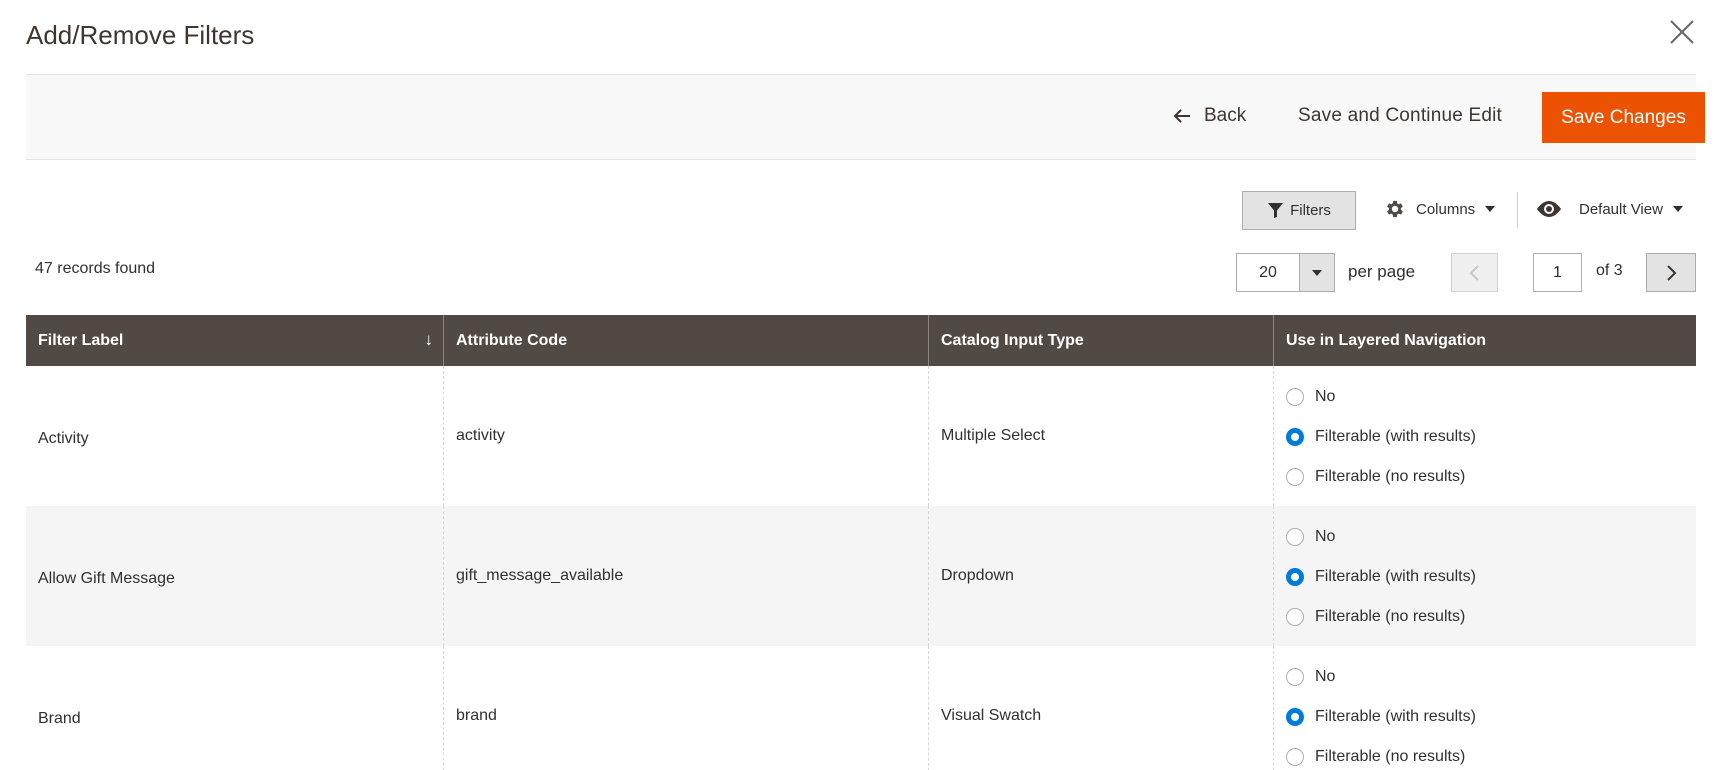  Describe the element at coordinates (686, 436) in the screenshot. I see `attribute-code-cell: activity` at that location.